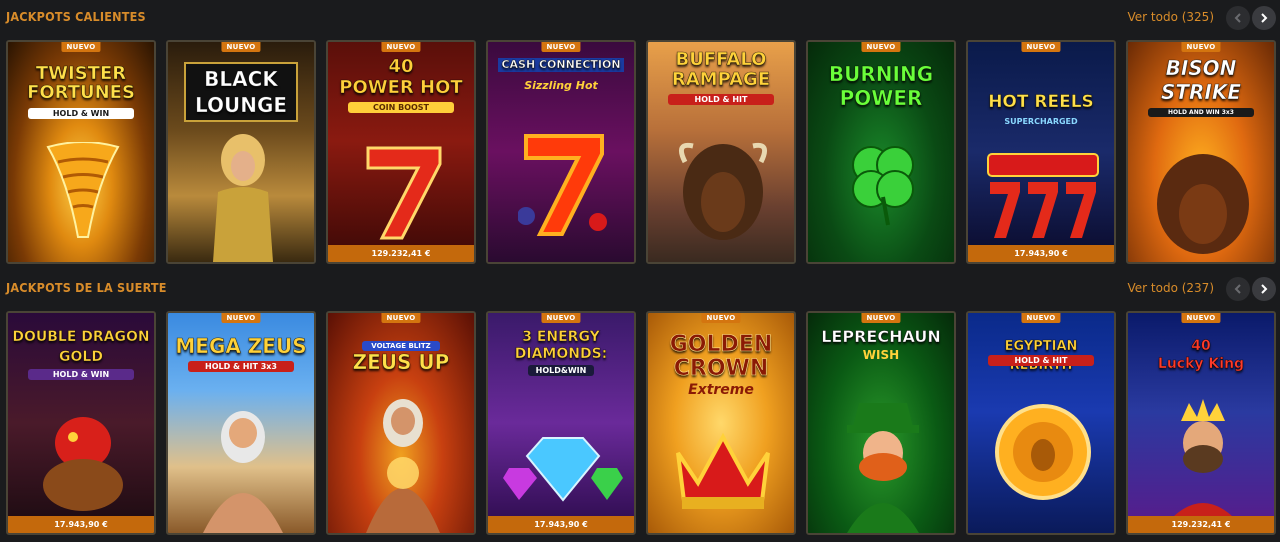 This screenshot has width=1280, height=542. Describe the element at coordinates (1171, 288) in the screenshot. I see `view-all-link: Ver todo (237)` at that location.